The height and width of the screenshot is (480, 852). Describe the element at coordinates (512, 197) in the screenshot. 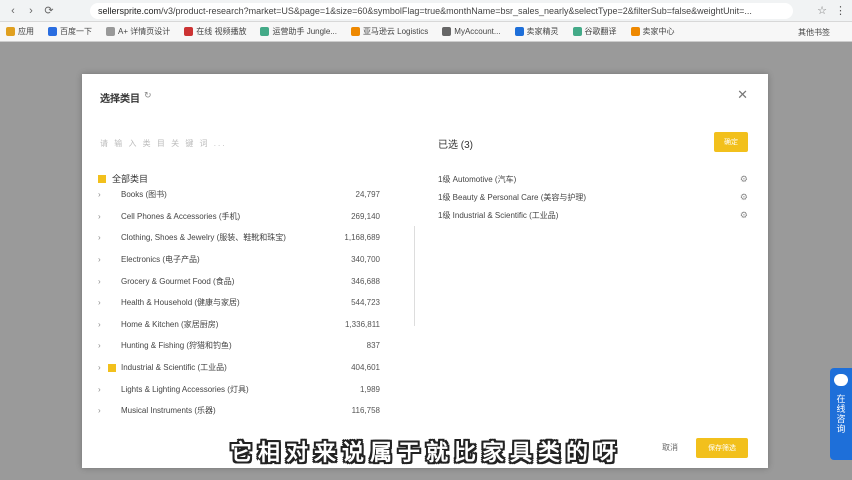

I see `selected-item-label: 1级 Beauty & Personal Care (美容与护理)` at that location.